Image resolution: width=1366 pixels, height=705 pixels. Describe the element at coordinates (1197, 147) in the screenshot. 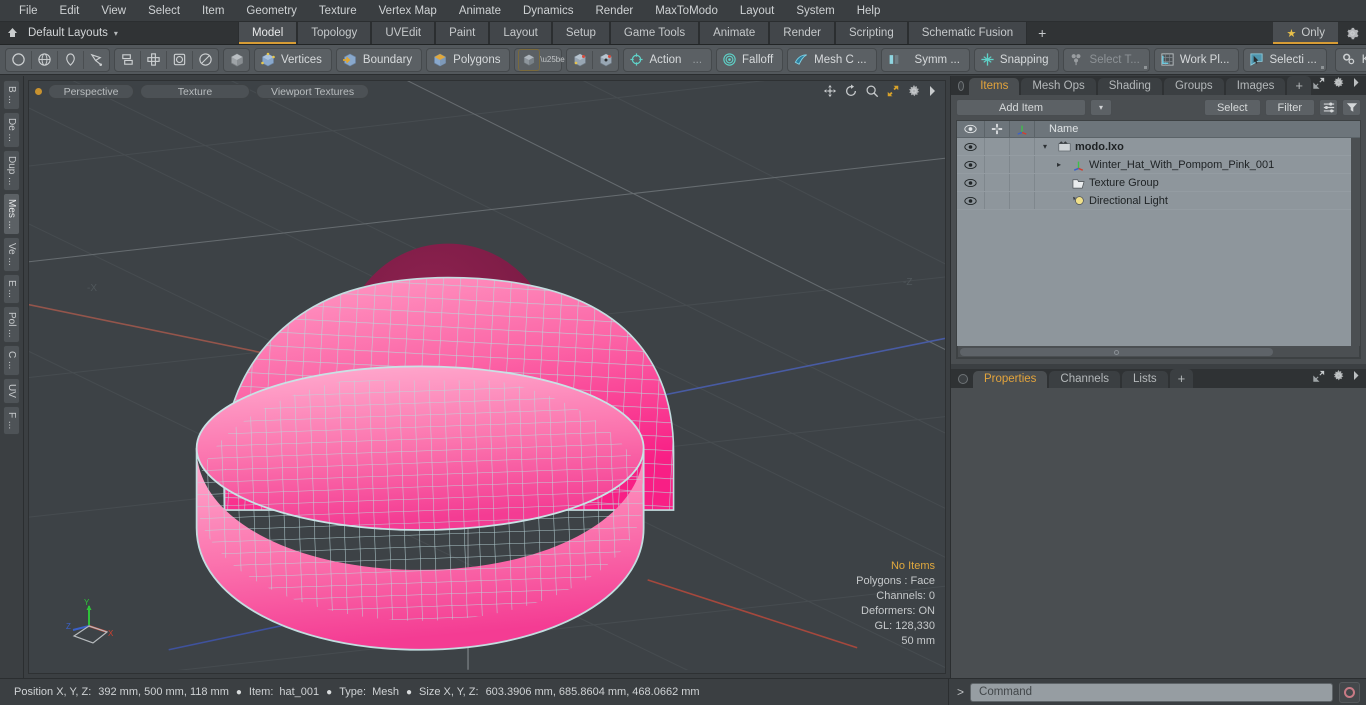

I see `row-name-cell: ▾ modo.lxo` at that location.